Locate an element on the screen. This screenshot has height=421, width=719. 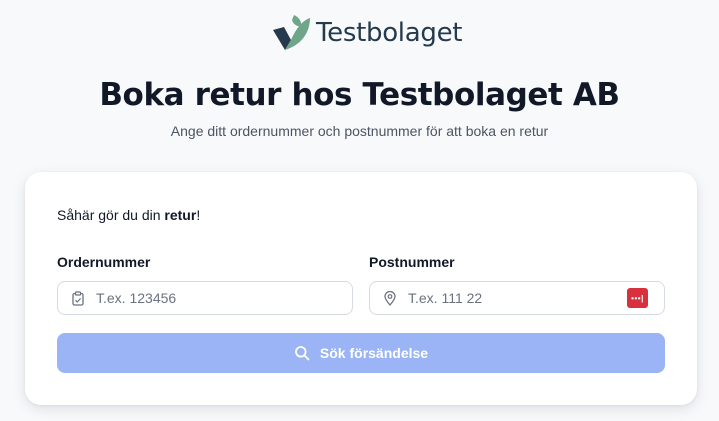
search-shipment-button: Sök försändelse is located at coordinates (361, 353).